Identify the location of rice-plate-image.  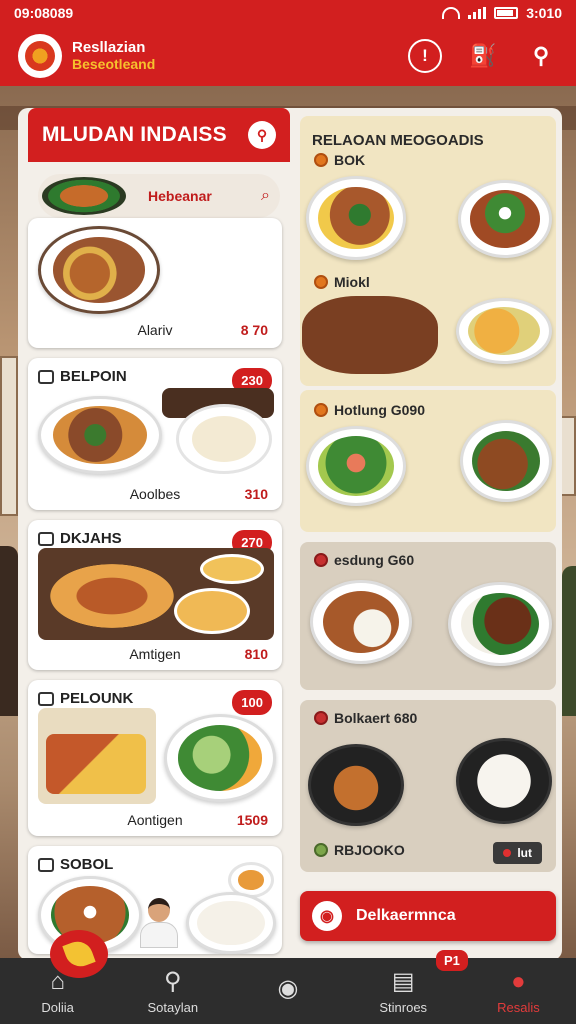
(231, 923).